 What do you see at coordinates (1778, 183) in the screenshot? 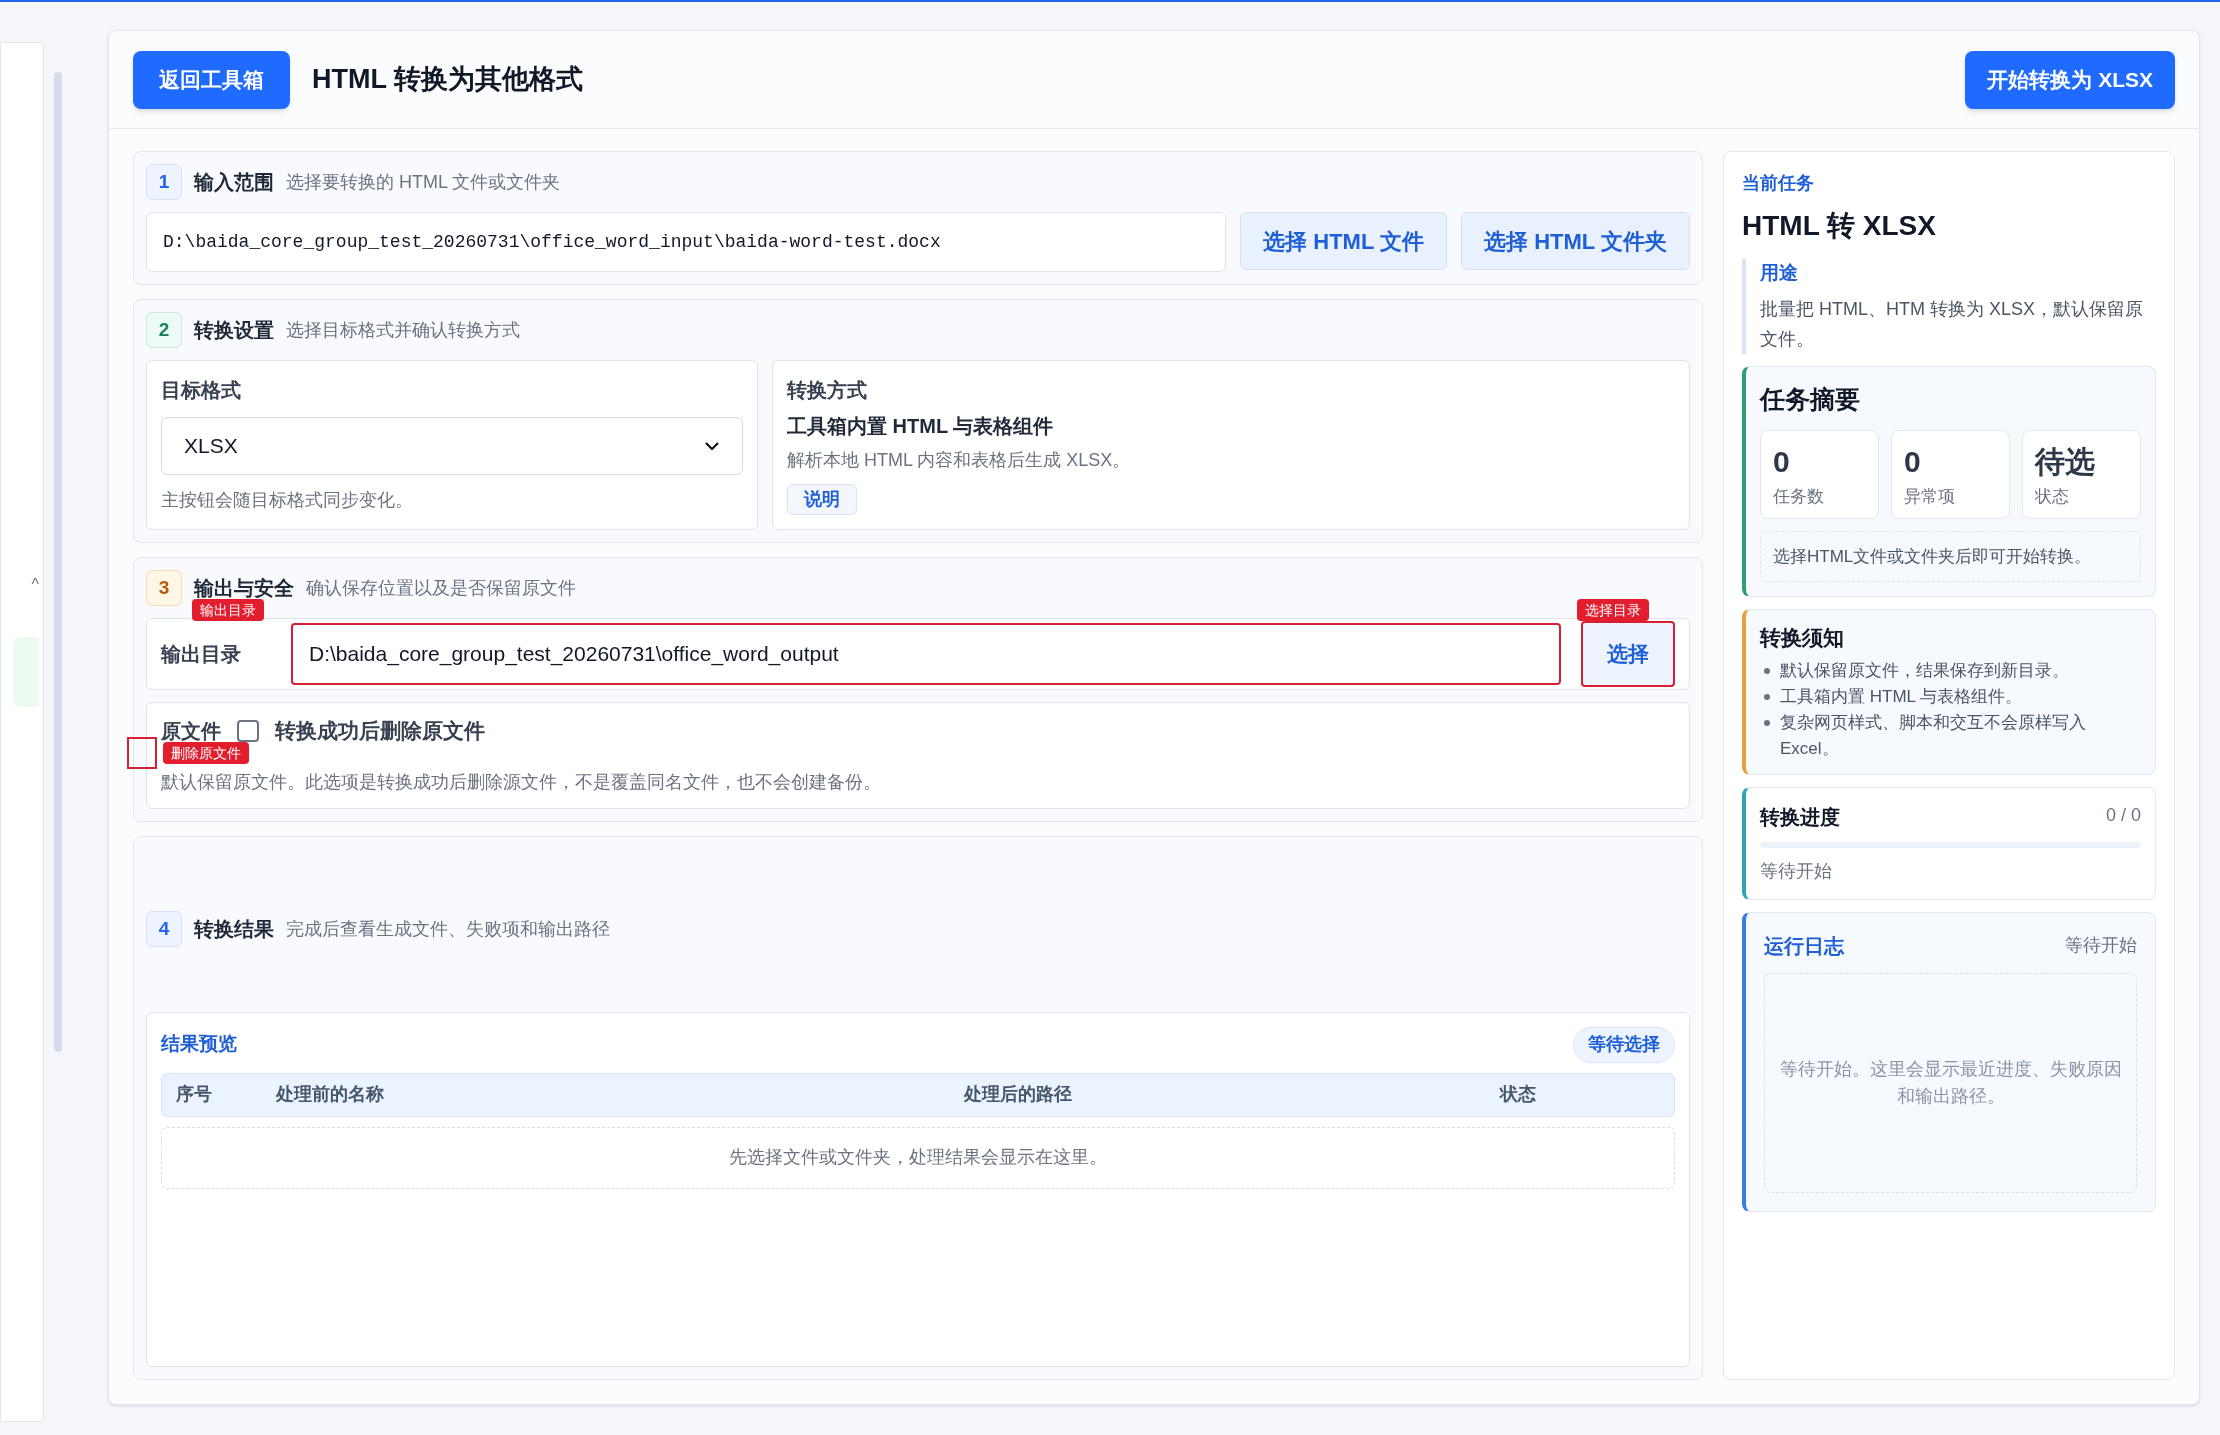
I see `eyebrow: 当前任务` at bounding box center [1778, 183].